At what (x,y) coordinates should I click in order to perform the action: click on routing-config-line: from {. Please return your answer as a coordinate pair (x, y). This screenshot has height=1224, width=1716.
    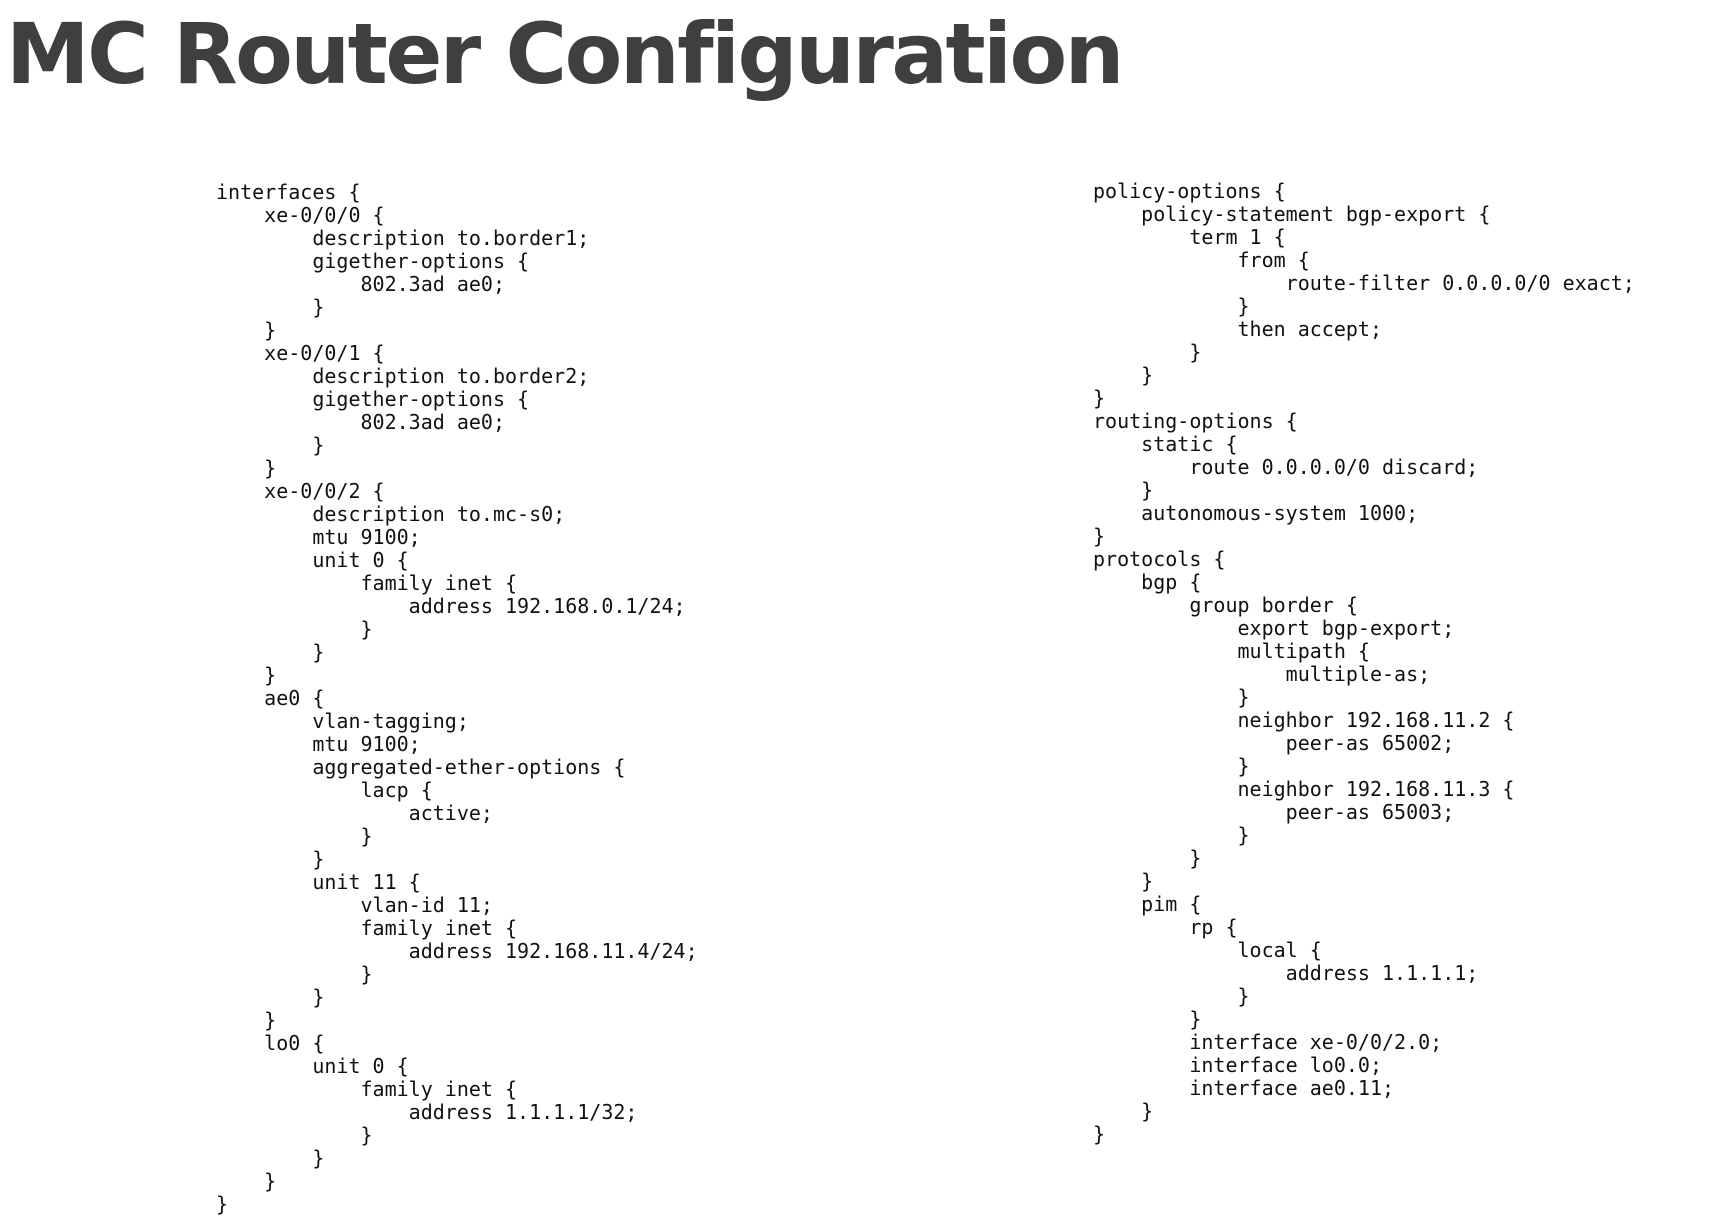
    Looking at the image, I should click on (1201, 260).